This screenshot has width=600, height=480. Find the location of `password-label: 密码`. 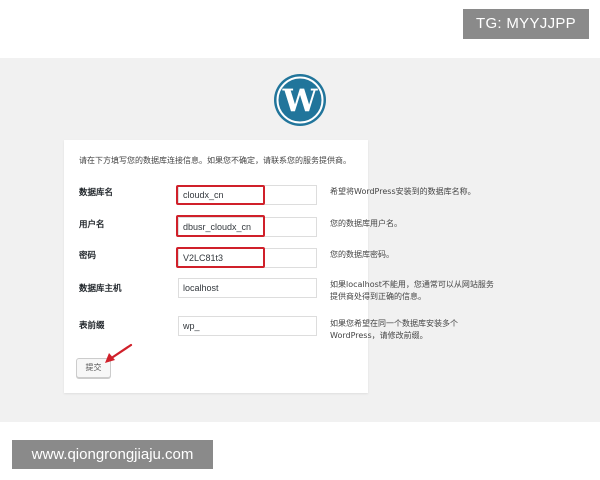

password-label: 密码 is located at coordinates (88, 256).